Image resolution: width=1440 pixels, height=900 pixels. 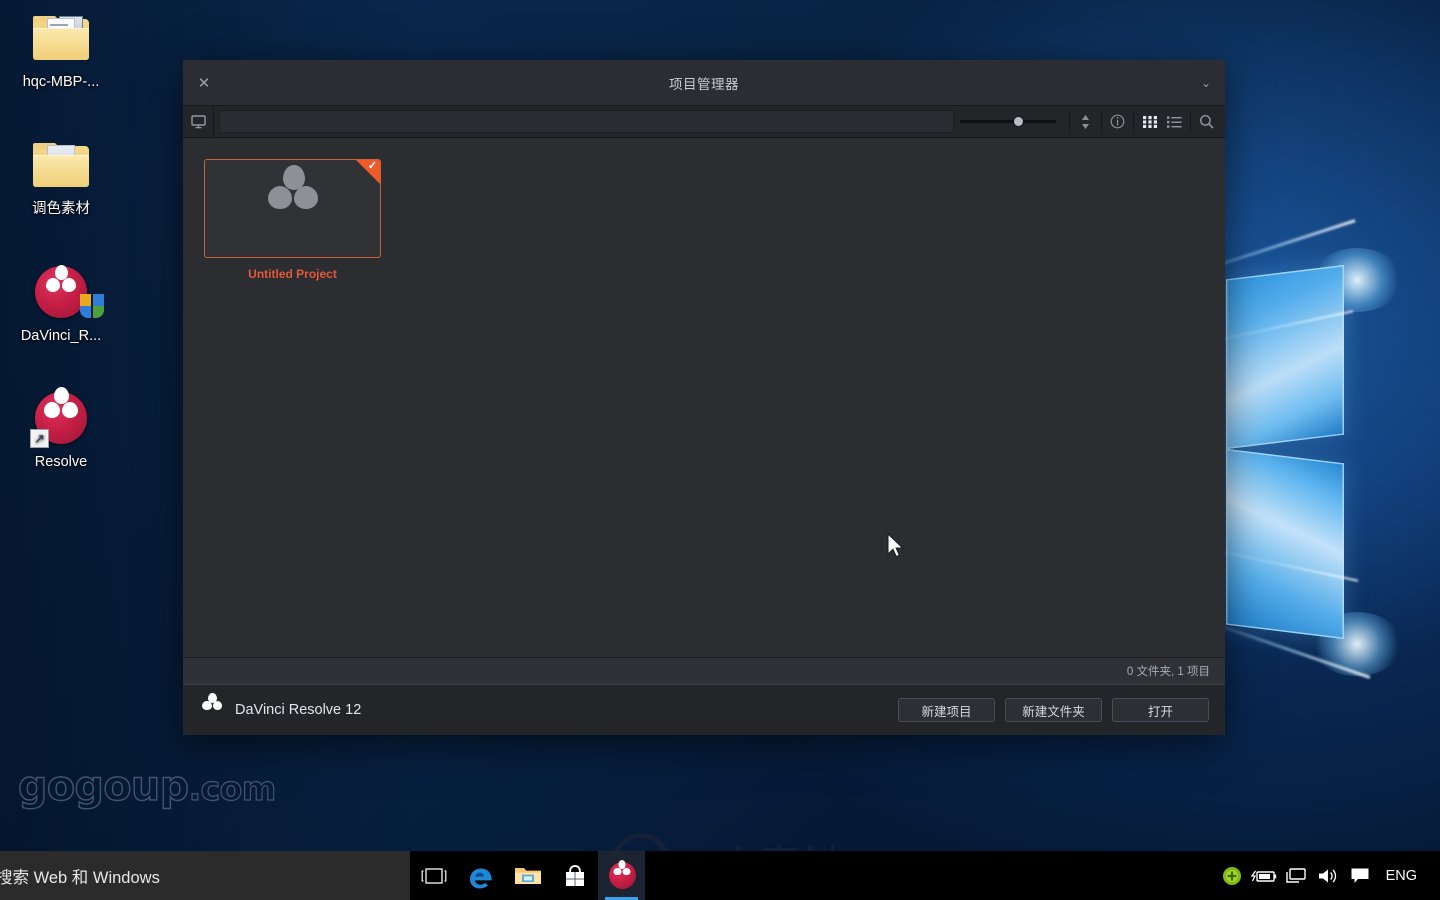 I want to click on folder-with-document-icon, so click(x=61, y=39).